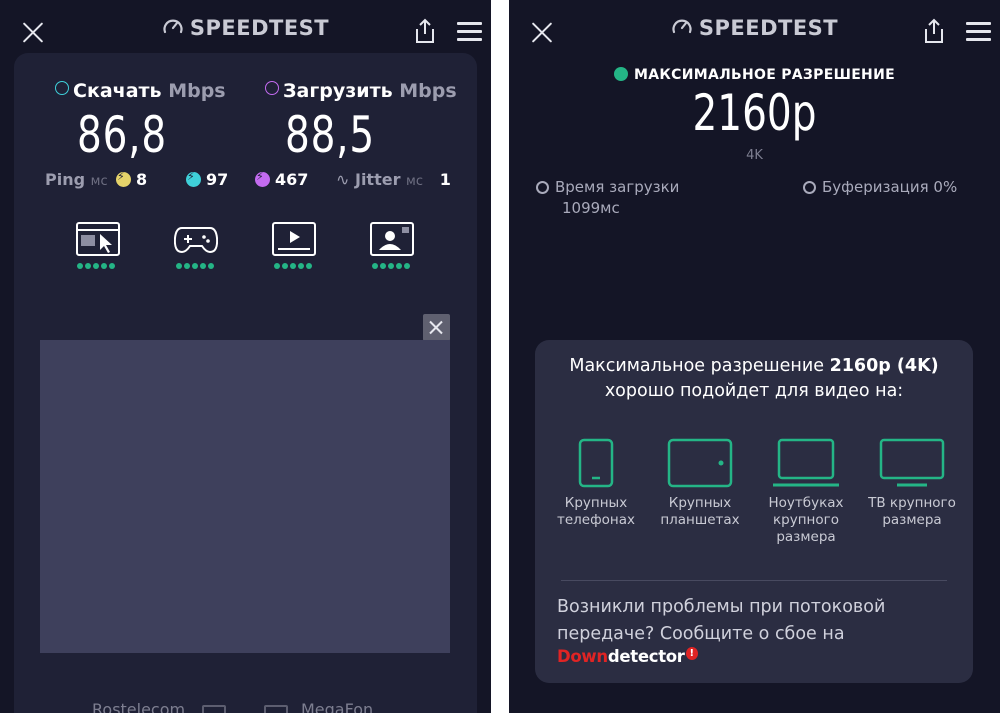 This screenshot has height=713, width=1000. Describe the element at coordinates (62, 88) in the screenshot. I see `download-arrow-icon` at that location.